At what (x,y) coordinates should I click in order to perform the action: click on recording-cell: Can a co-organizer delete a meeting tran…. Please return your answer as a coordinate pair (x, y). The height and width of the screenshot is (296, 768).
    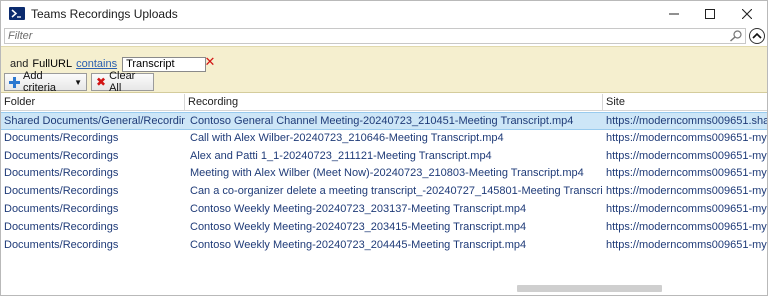
    Looking at the image, I should click on (396, 191).